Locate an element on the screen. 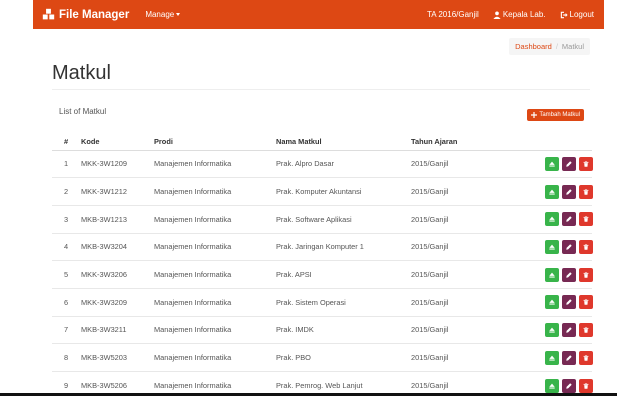  cell-number: 6 is located at coordinates (66, 302).